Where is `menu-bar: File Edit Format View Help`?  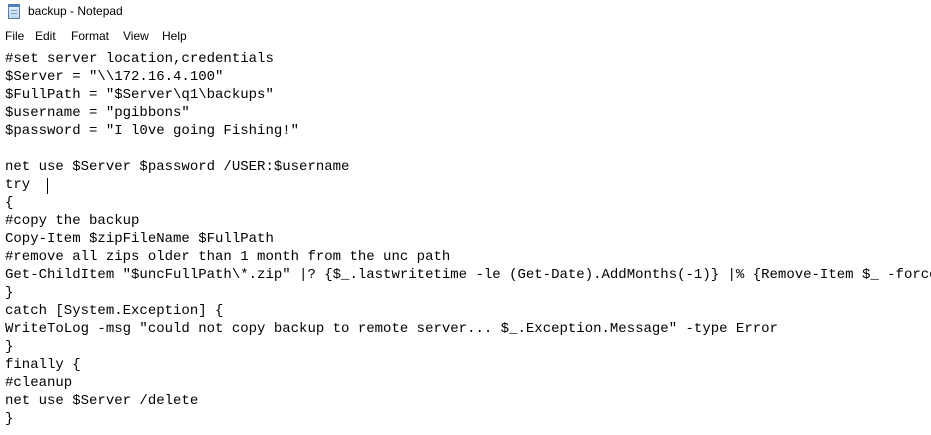 menu-bar: File Edit Format View Help is located at coordinates (465, 36).